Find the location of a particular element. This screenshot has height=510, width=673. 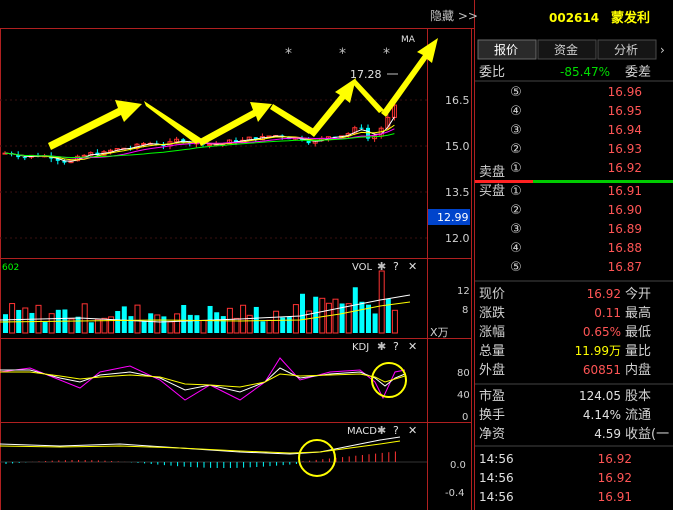

kdj-label: KDJ is located at coordinates (360, 347).